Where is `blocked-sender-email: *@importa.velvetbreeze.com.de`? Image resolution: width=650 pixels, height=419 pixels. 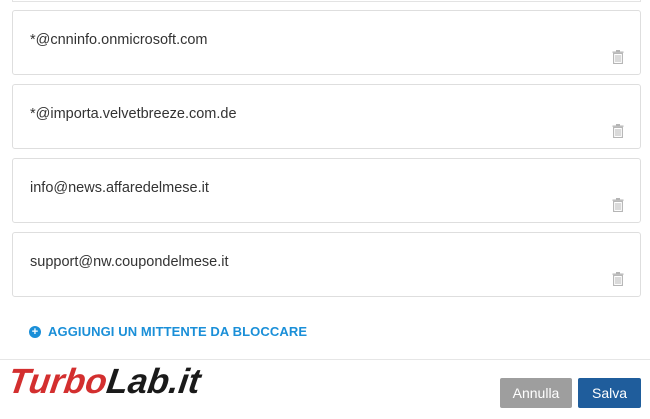
blocked-sender-email: *@importa.velvetbreeze.com.de is located at coordinates (133, 114).